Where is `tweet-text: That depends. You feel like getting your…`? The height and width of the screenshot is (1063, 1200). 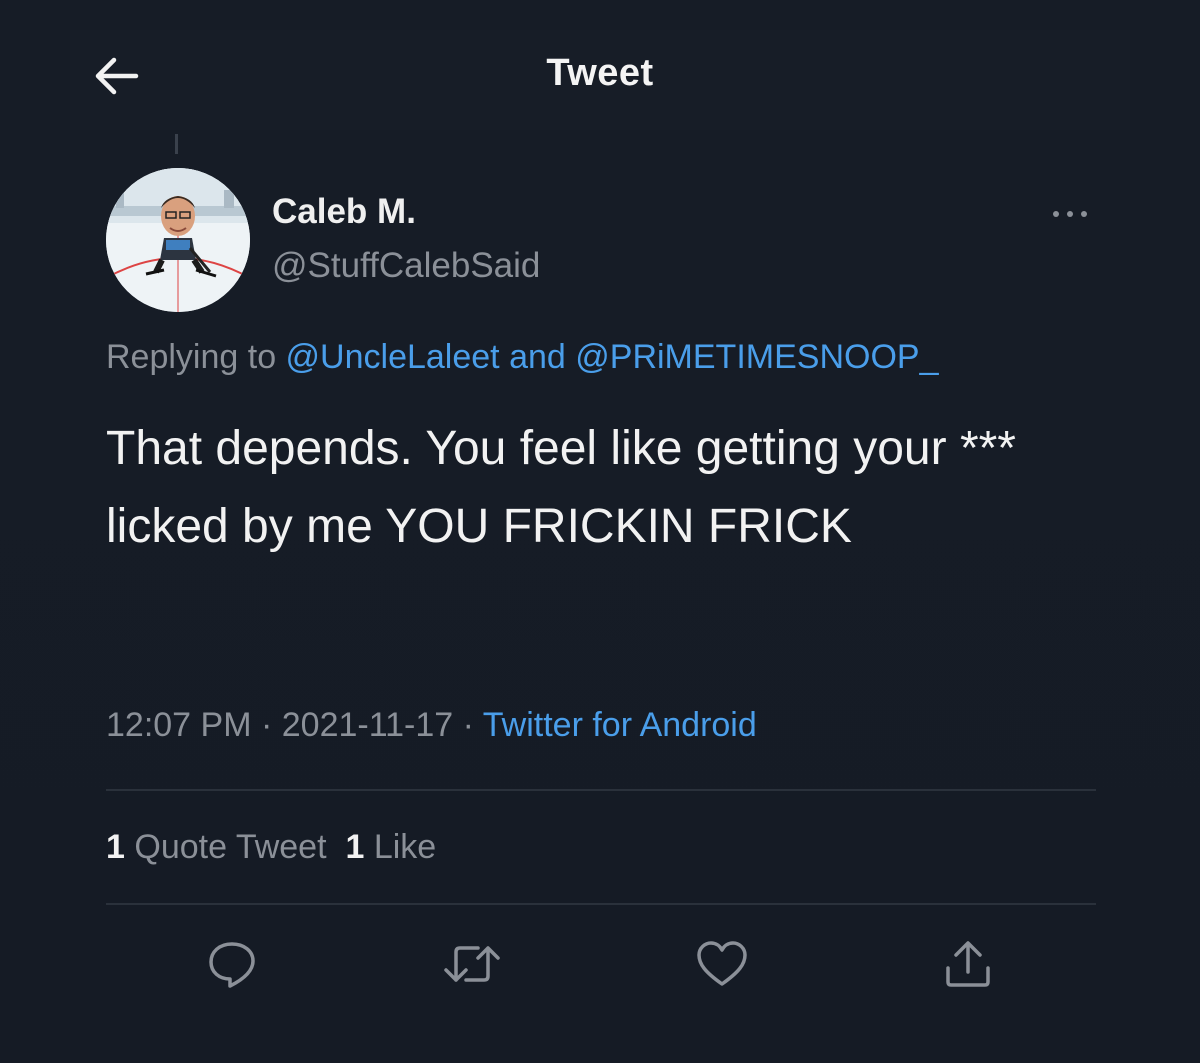
tweet-text: That depends. You feel like getting your… is located at coordinates (561, 487).